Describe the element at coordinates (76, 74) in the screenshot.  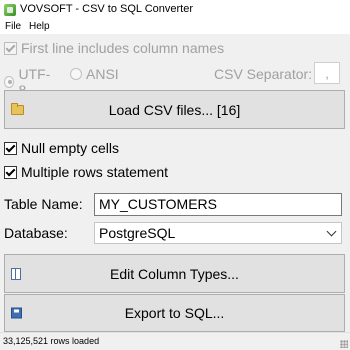
I see `ansi-radio` at that location.